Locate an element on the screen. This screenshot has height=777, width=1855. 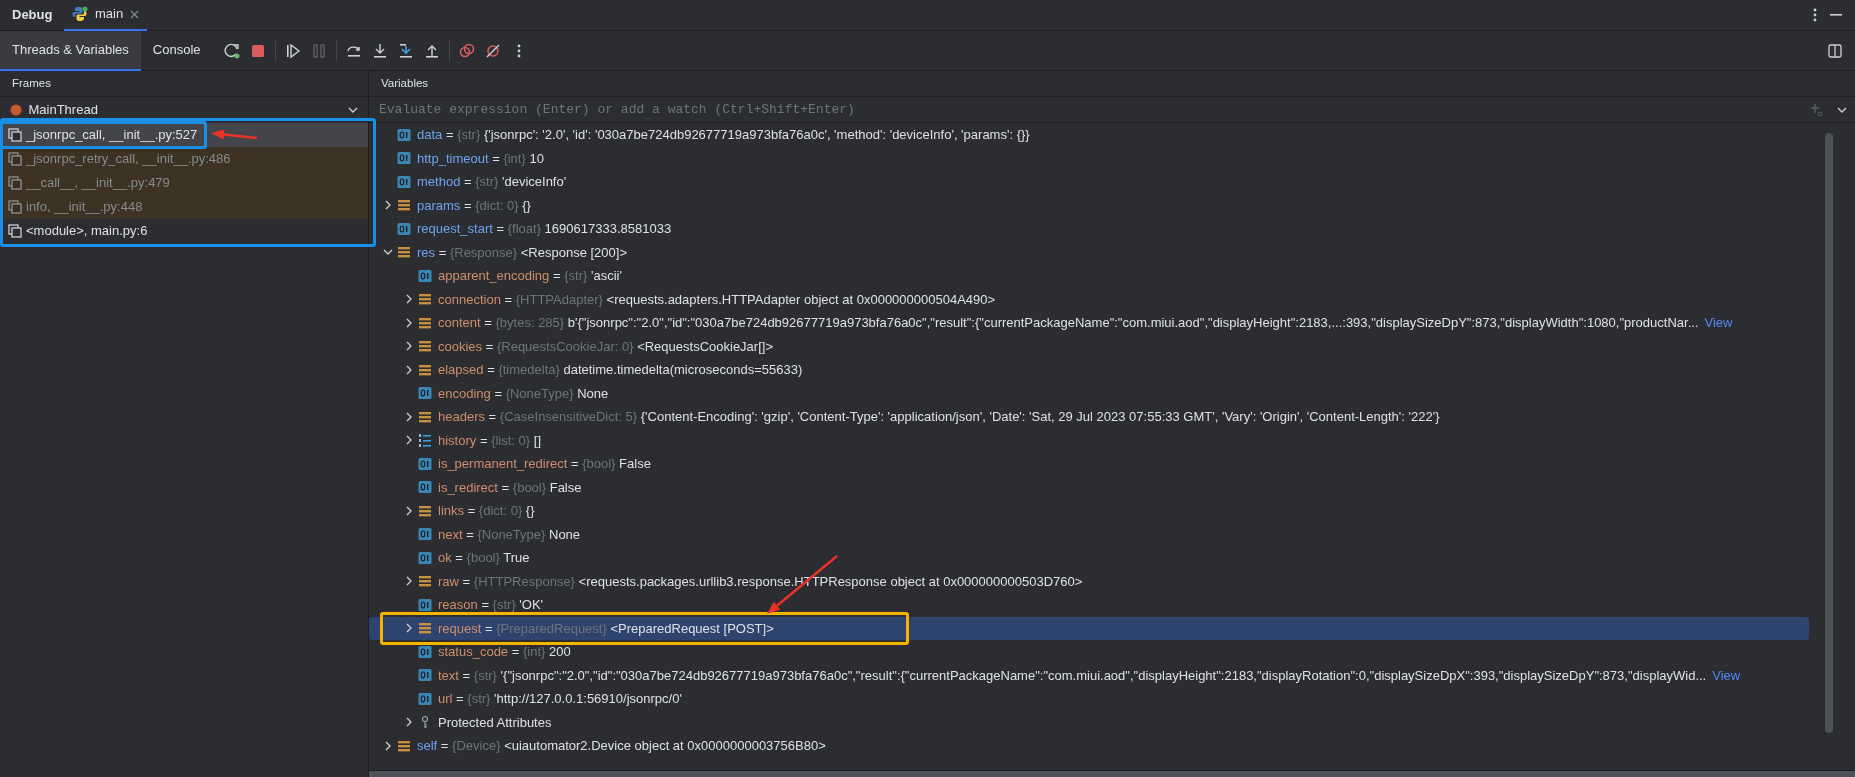
panel-title: Variables is located at coordinates (405, 83).